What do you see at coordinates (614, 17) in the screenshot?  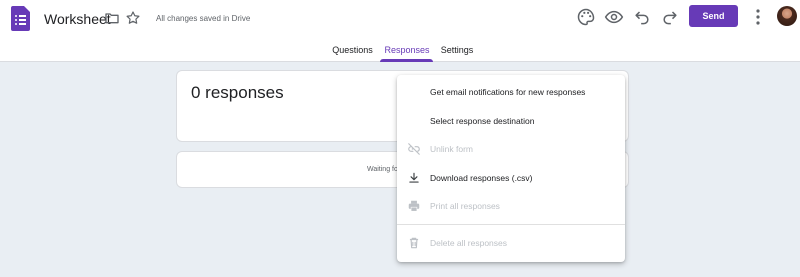 I see `eye-preview-icon` at bounding box center [614, 17].